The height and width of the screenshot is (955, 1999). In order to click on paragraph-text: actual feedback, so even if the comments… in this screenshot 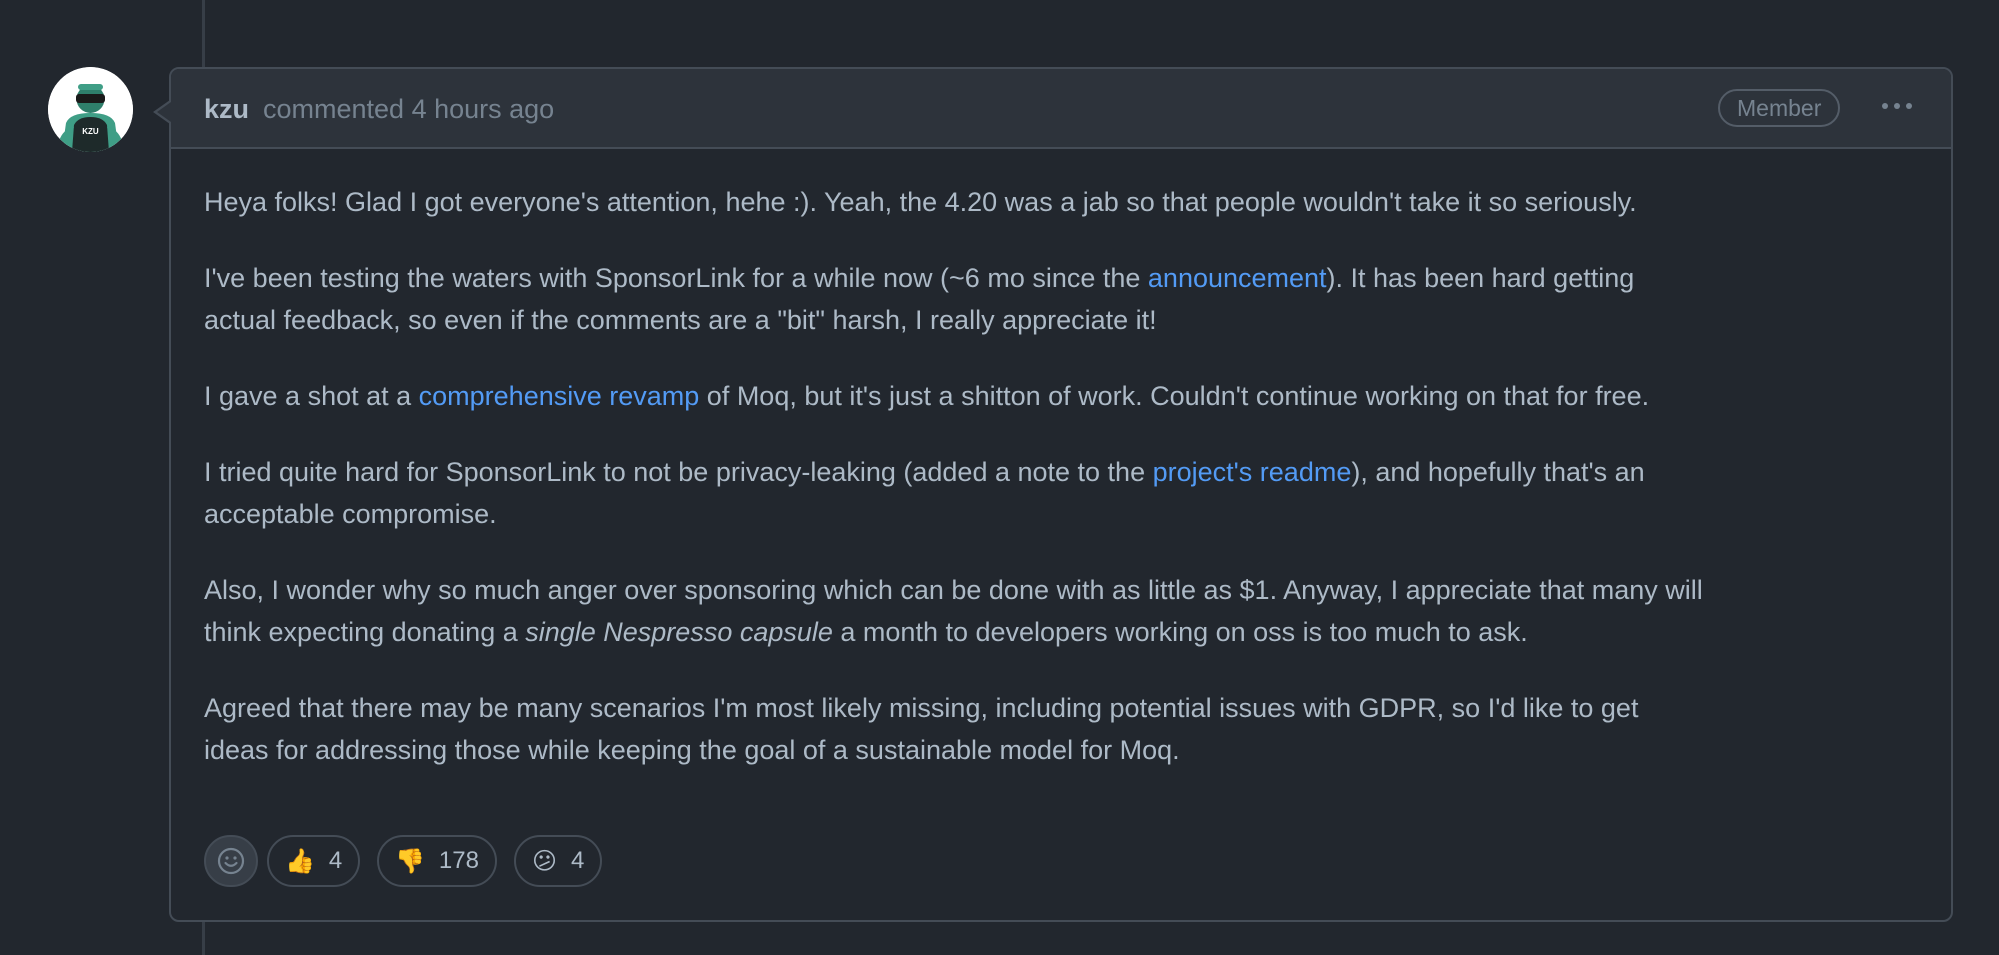, I will do `click(680, 320)`.